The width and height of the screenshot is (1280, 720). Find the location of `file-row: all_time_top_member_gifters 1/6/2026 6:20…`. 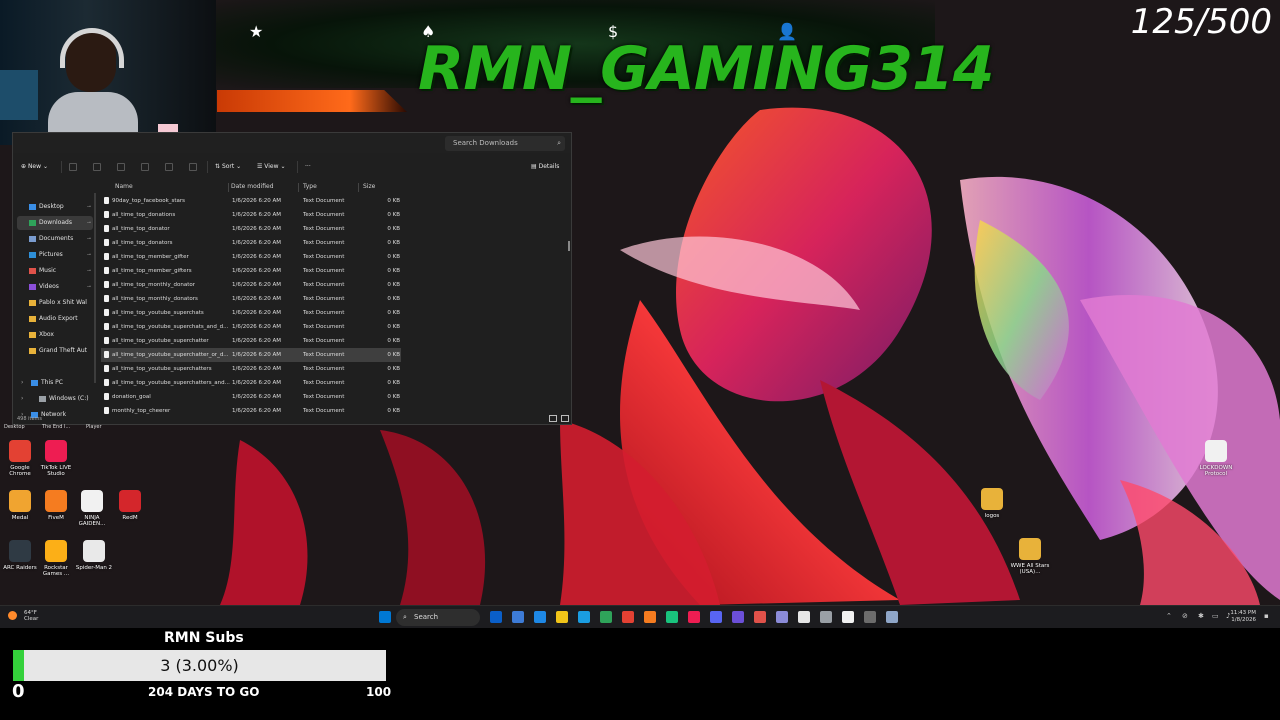

file-row: all_time_top_member_gifters 1/6/2026 6:20… is located at coordinates (251, 271).